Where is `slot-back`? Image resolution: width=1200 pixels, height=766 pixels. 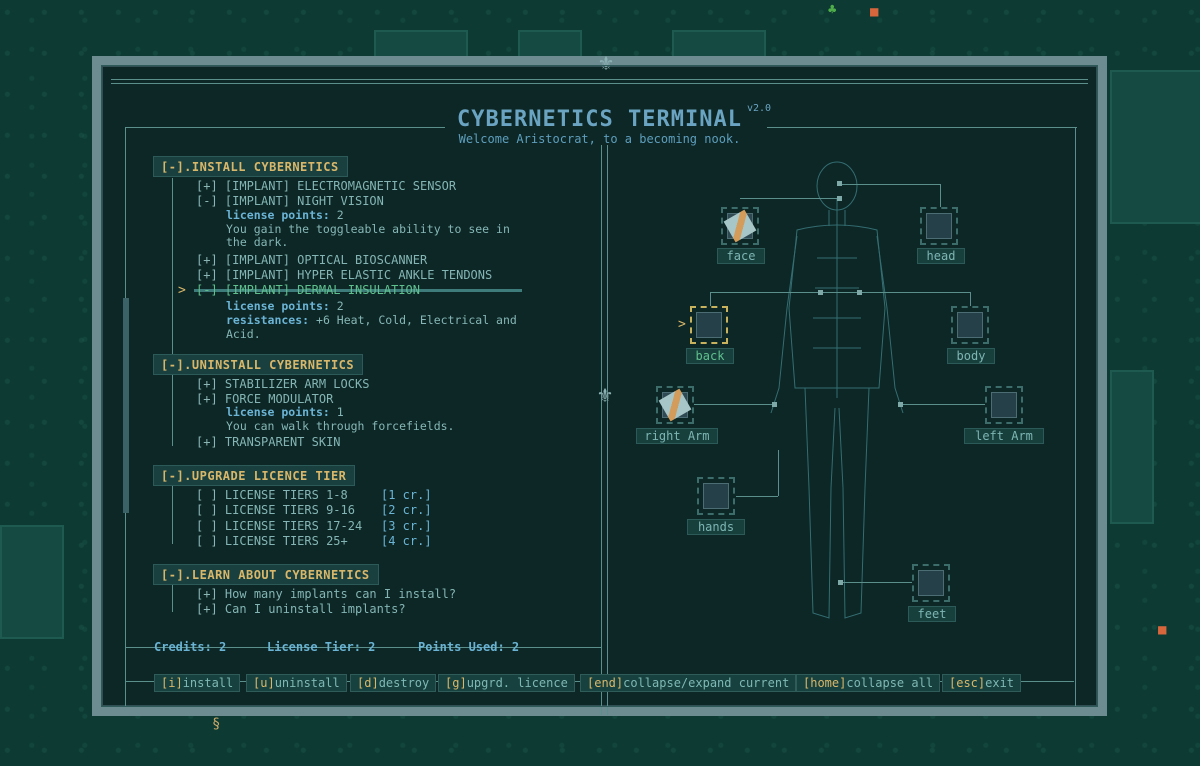 slot-back is located at coordinates (709, 325).